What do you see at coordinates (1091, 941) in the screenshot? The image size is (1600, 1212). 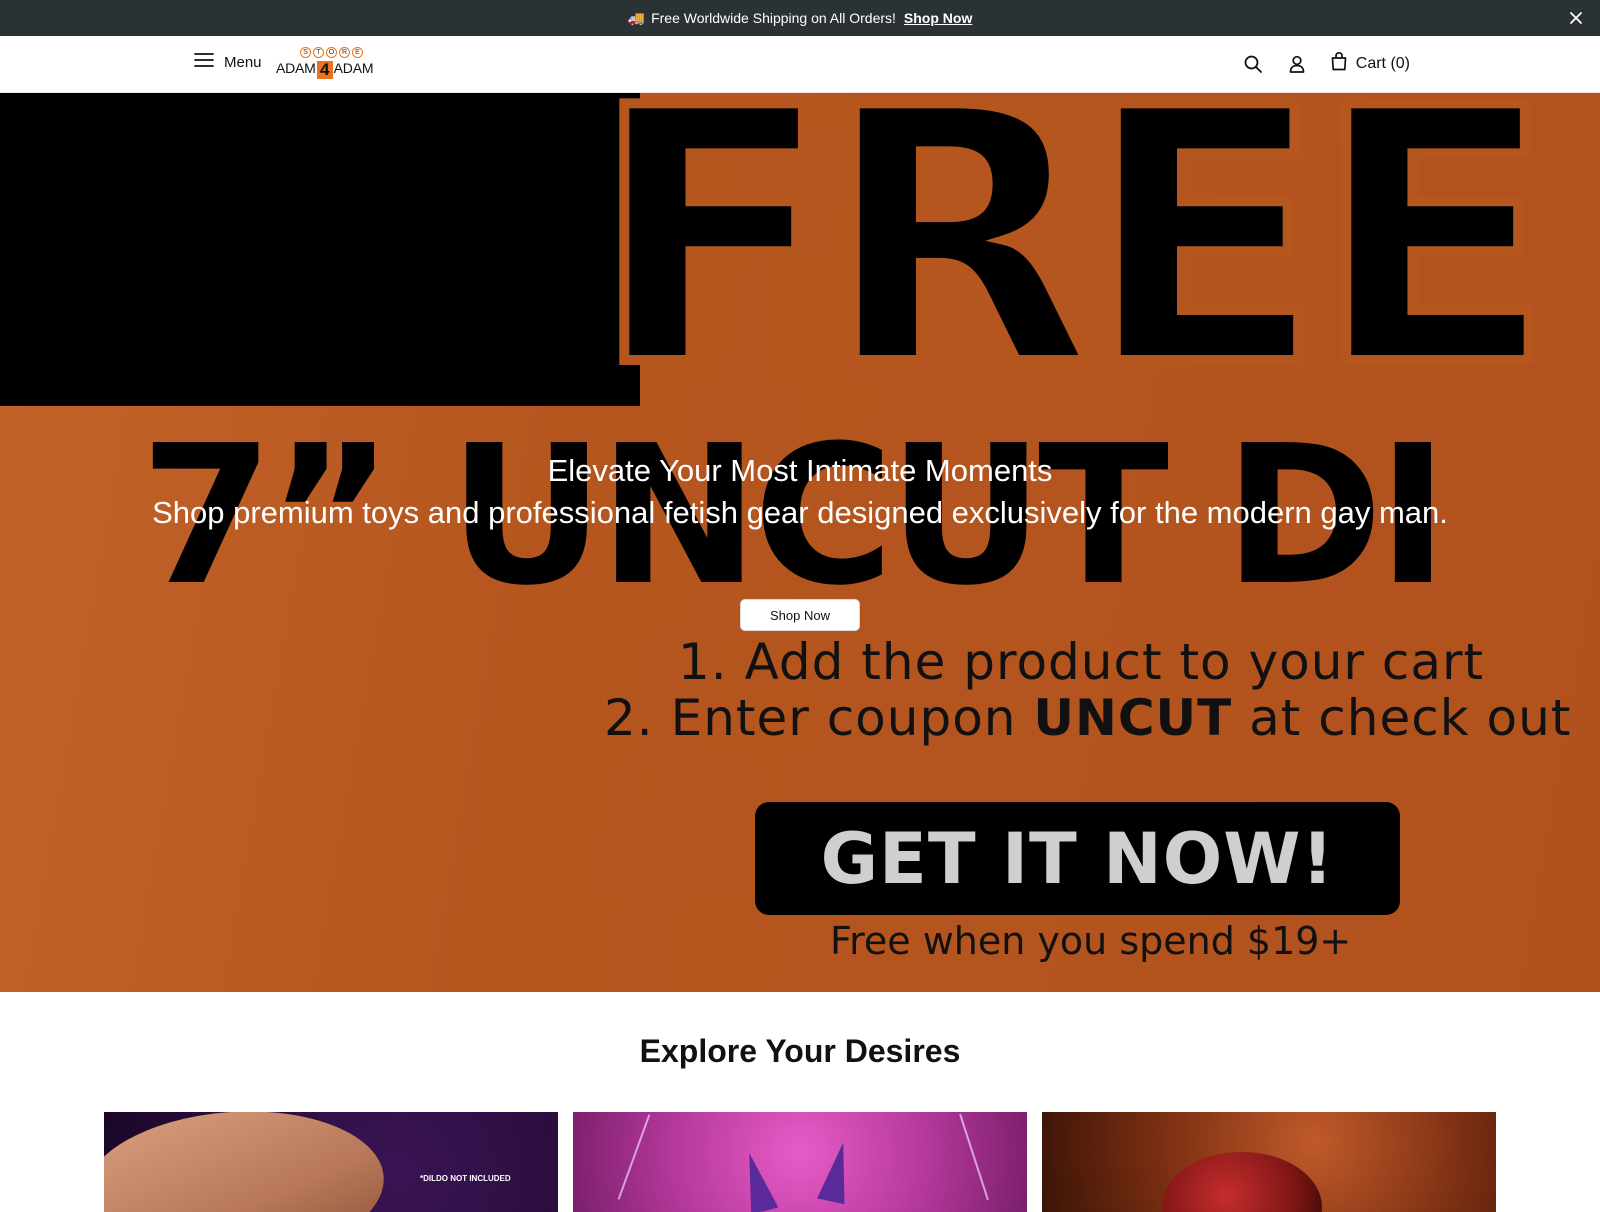 I see `spend-note: Free when you spend $19+` at bounding box center [1091, 941].